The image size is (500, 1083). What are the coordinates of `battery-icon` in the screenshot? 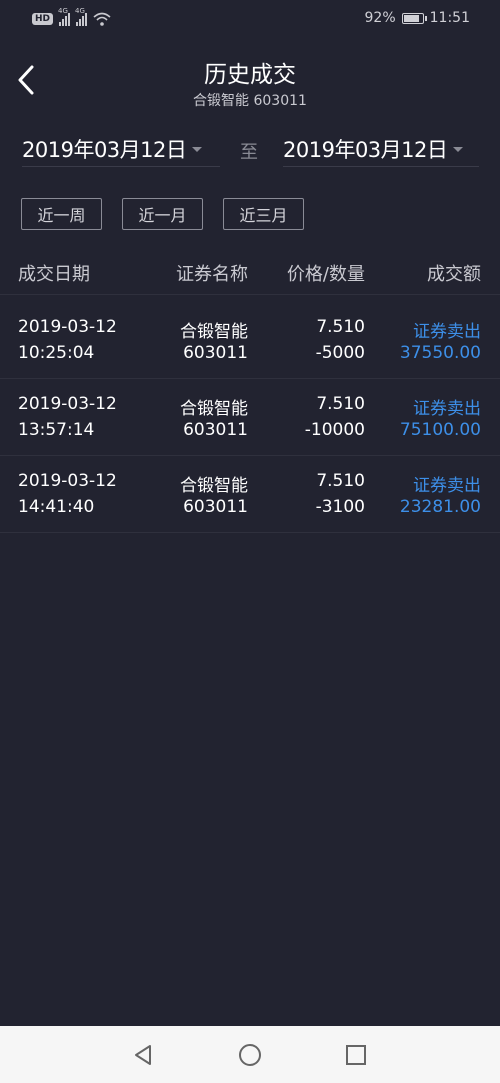 It's located at (414, 18).